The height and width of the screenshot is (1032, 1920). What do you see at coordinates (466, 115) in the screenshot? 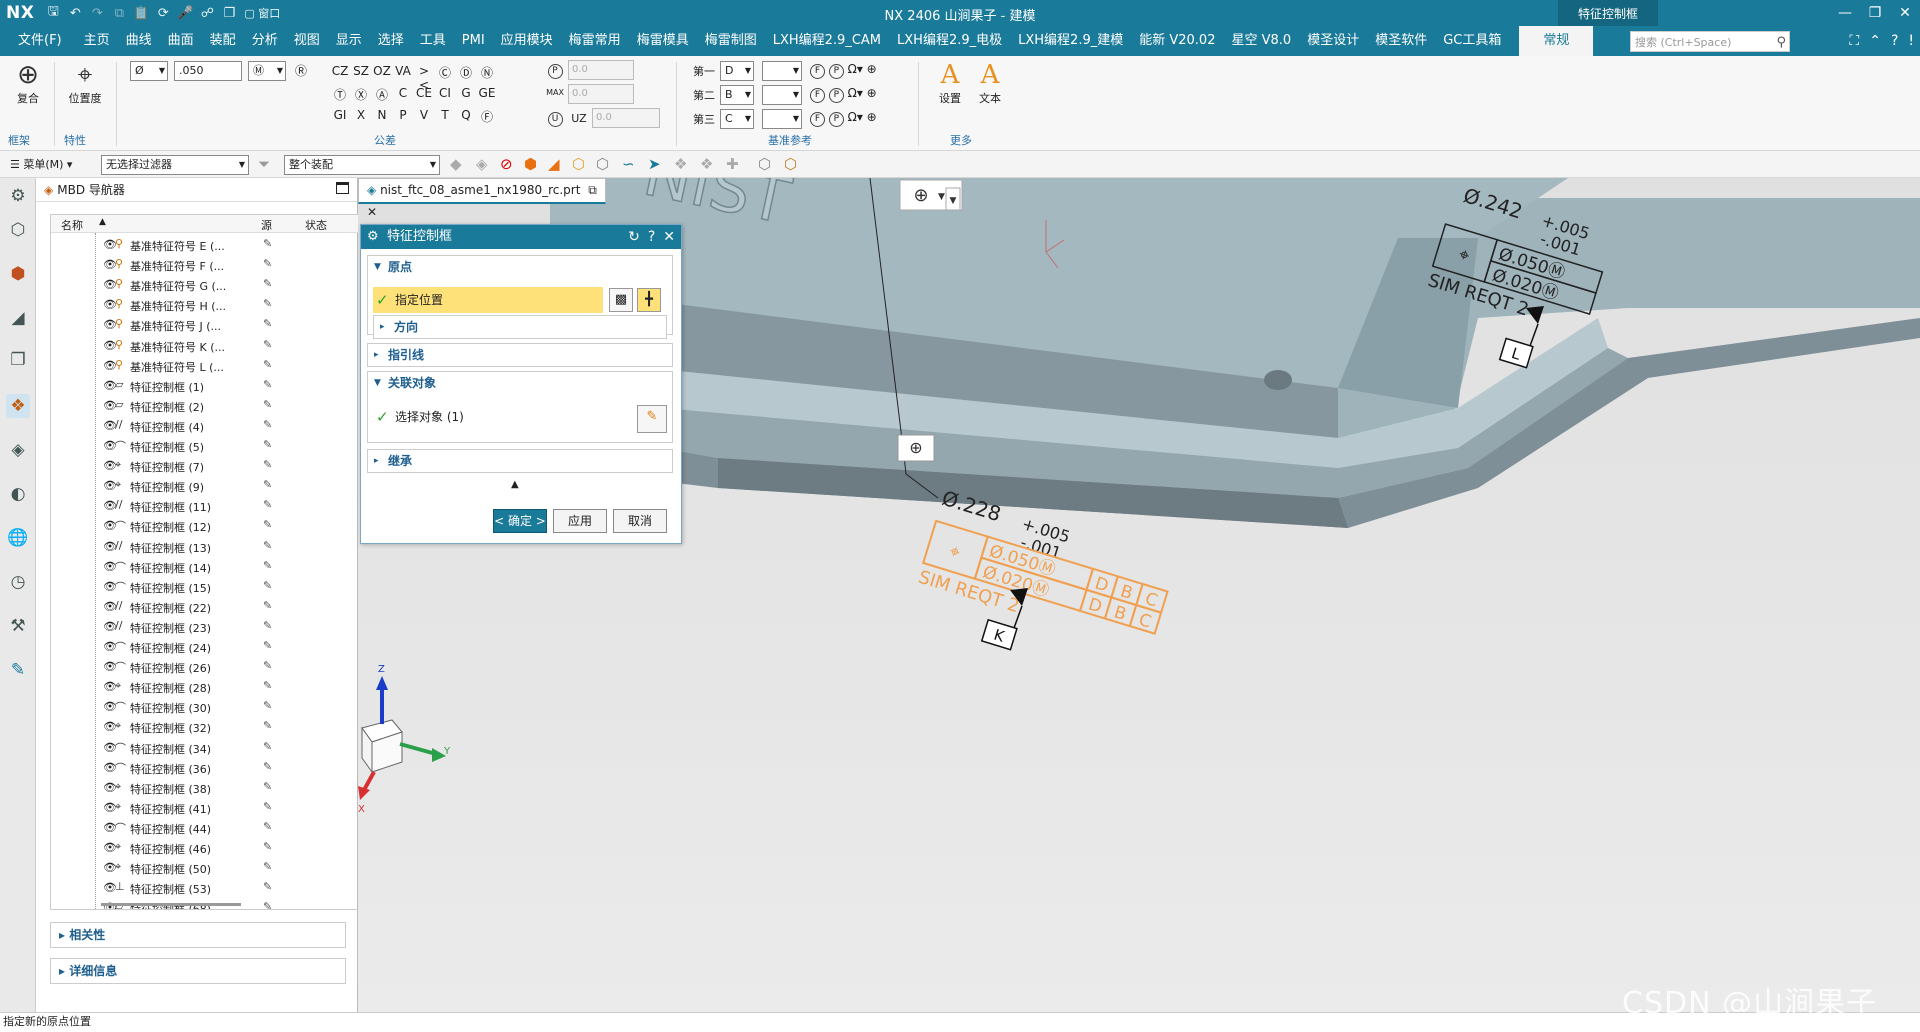
I see `symbol-q: Q` at bounding box center [466, 115].